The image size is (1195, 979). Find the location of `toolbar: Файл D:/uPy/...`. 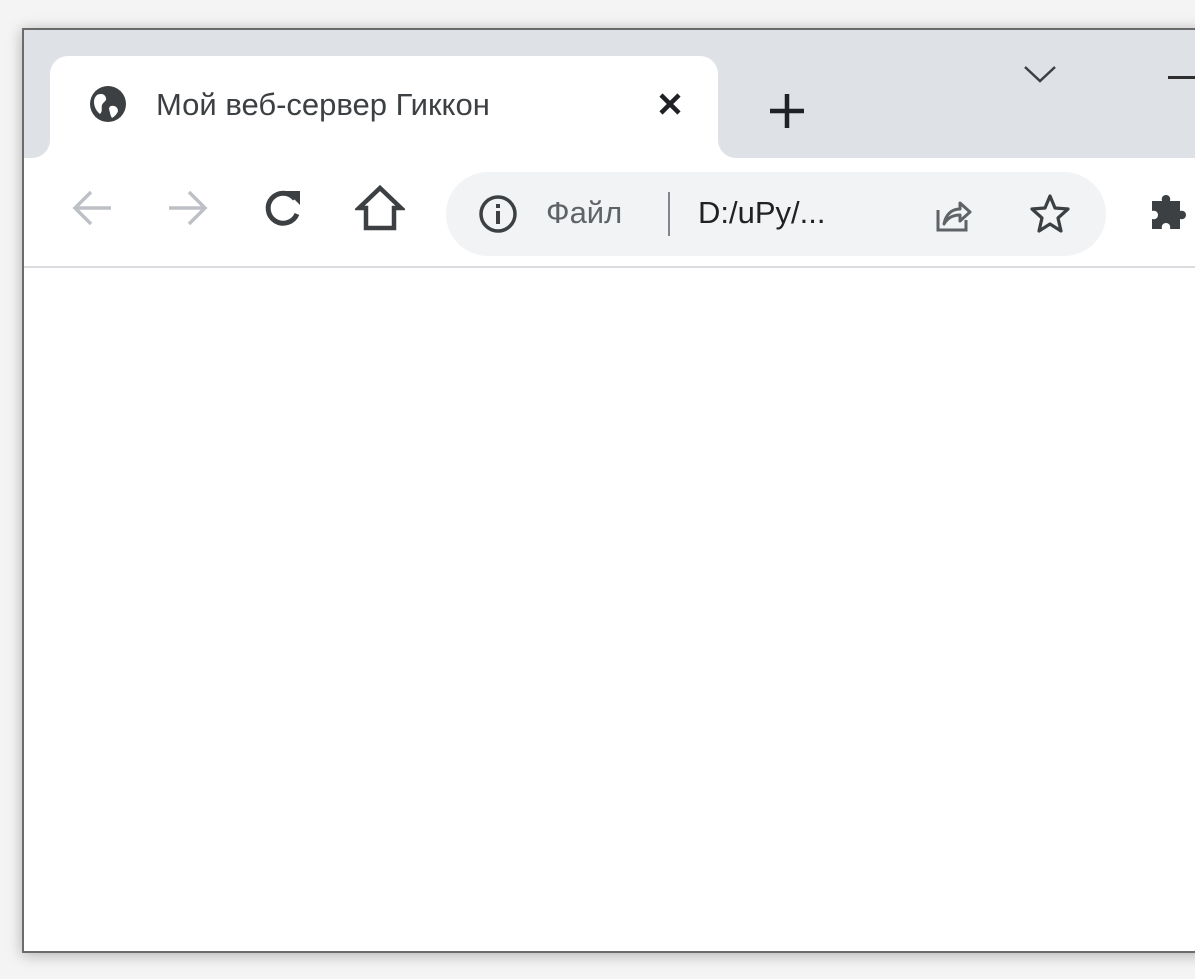

toolbar: Файл D:/uPy/... is located at coordinates (609, 213).